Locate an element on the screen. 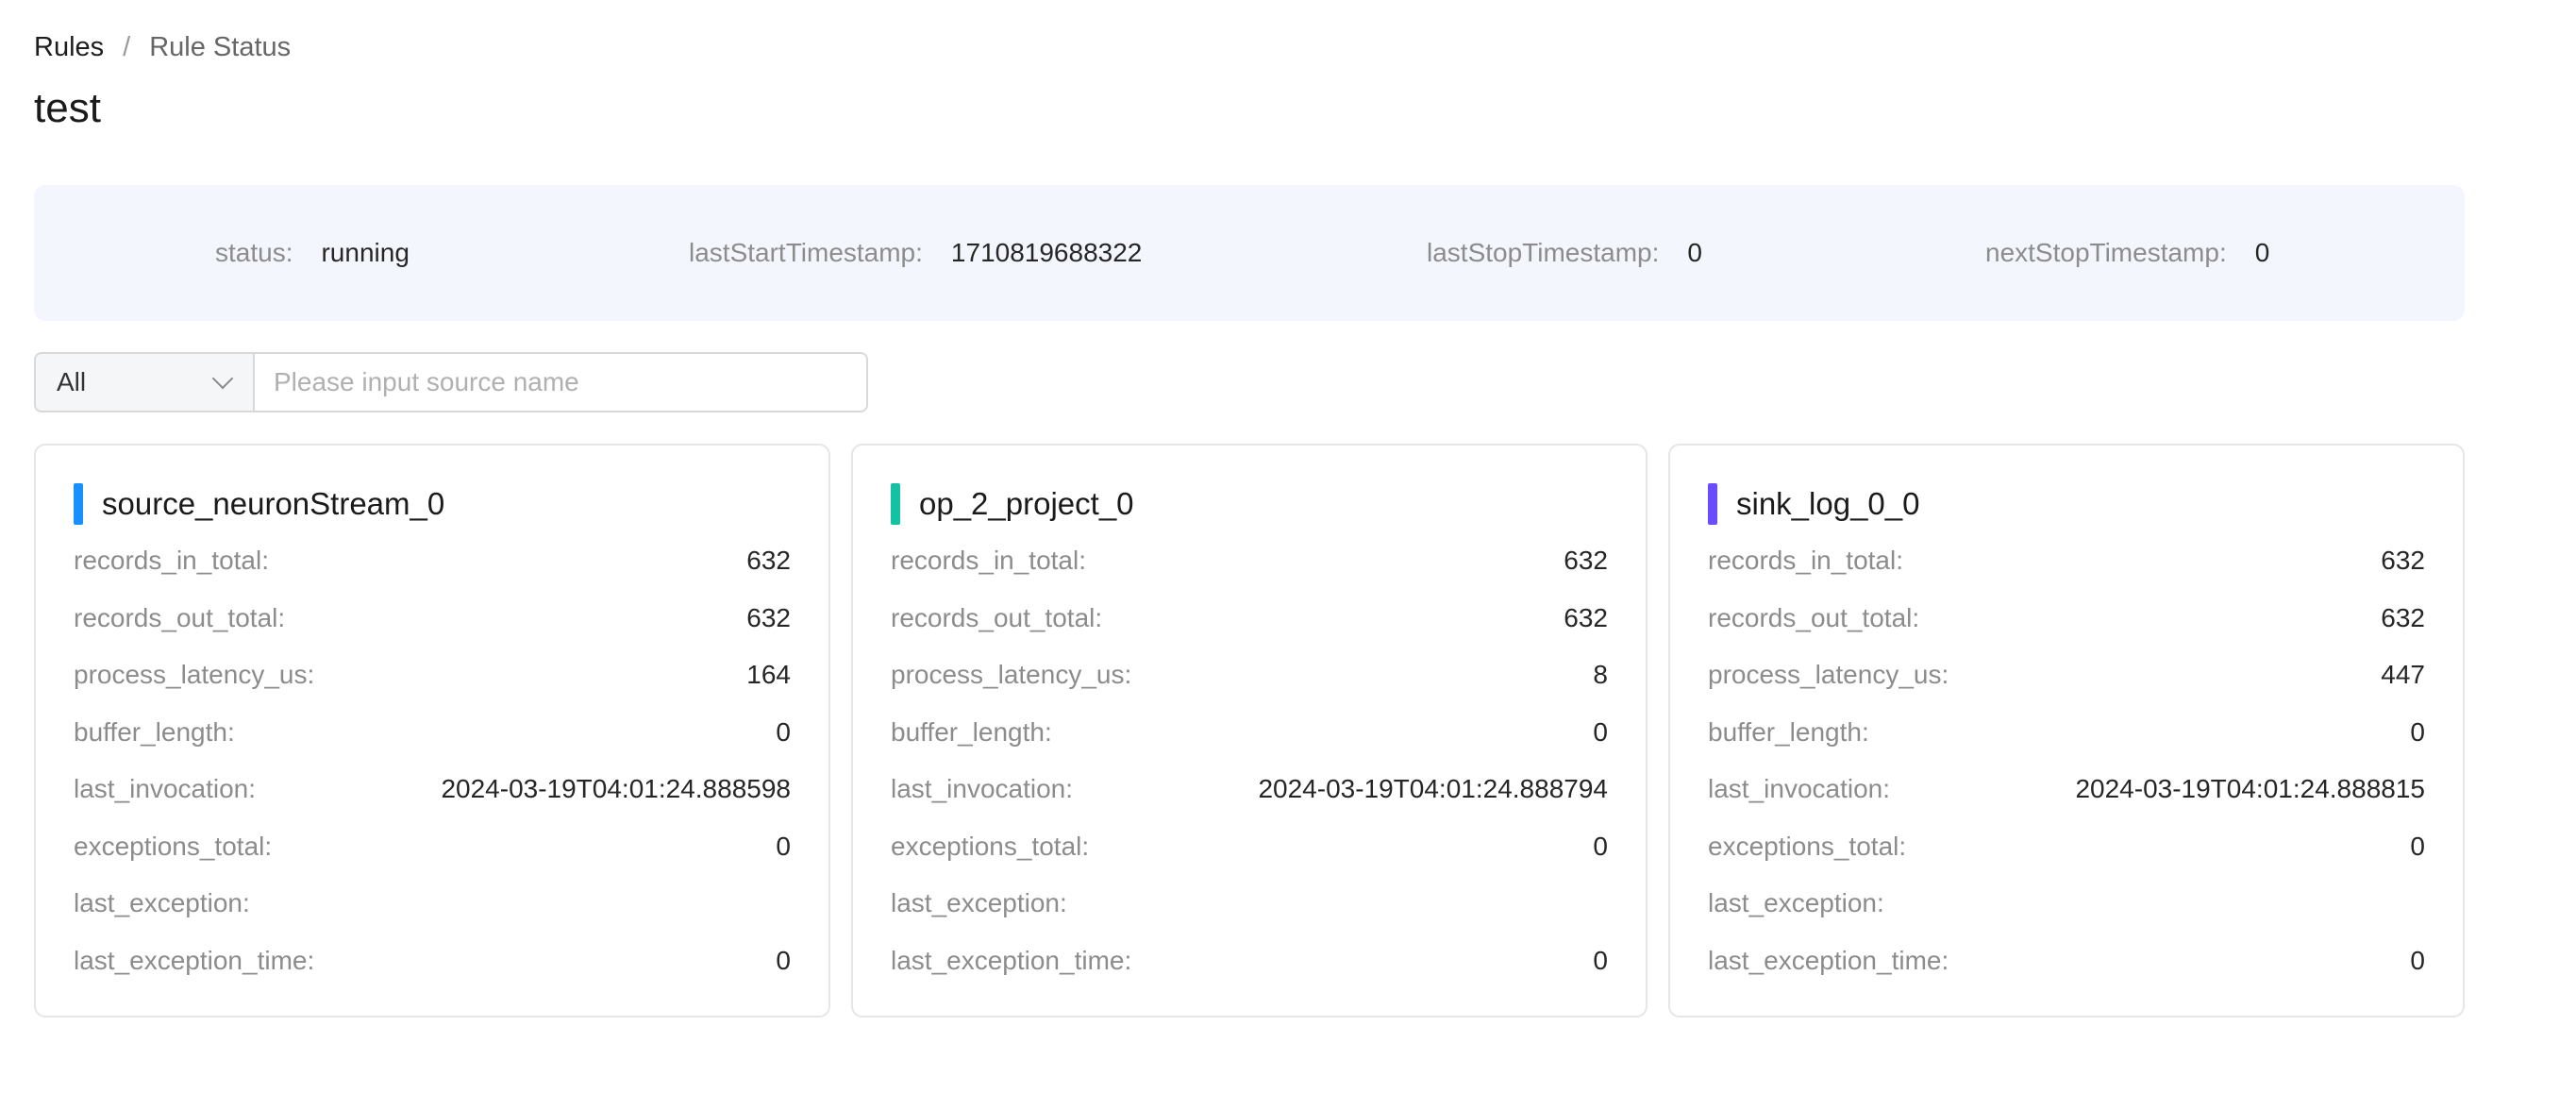 Image resolution: width=2576 pixels, height=1110 pixels. last-start-timestamp-value: 1710819688322 is located at coordinates (1046, 253).